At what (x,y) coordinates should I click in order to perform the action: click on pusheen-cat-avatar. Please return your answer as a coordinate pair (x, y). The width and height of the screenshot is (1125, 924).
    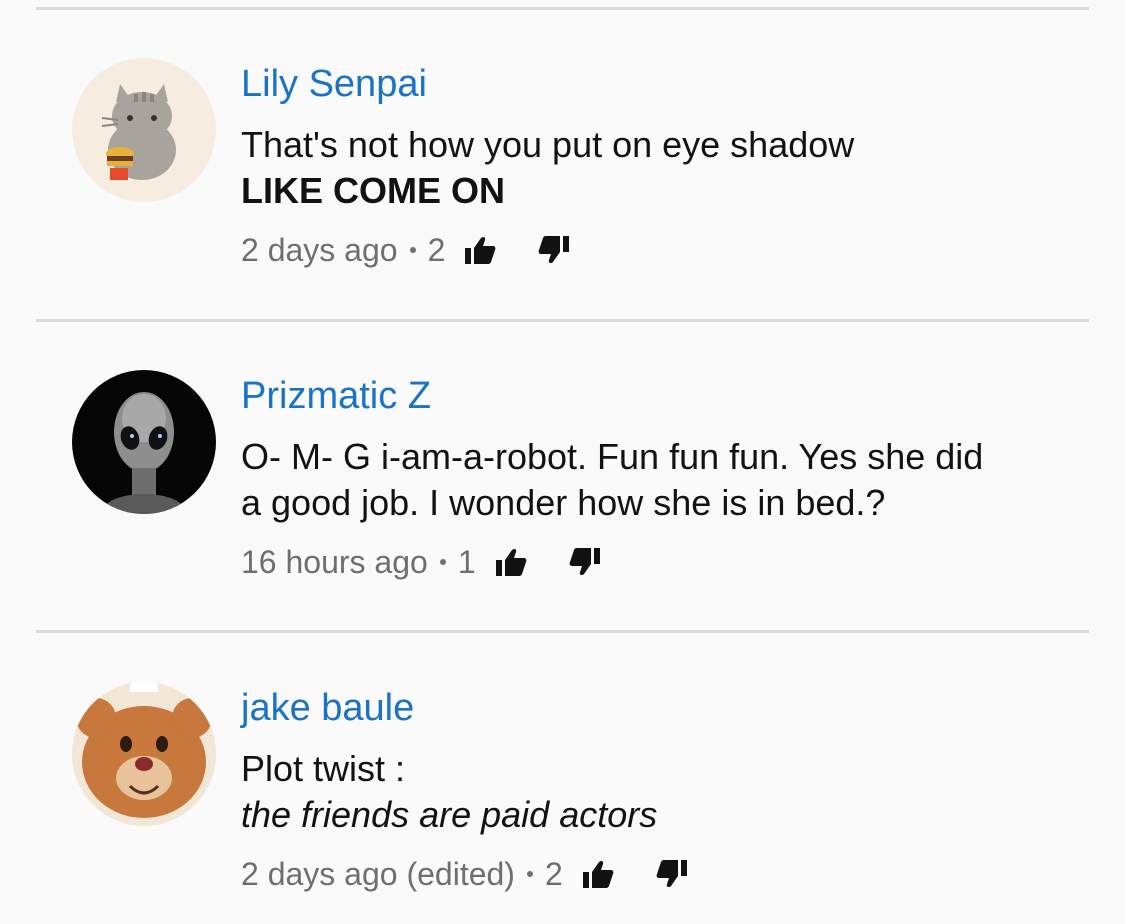
    Looking at the image, I should click on (144, 130).